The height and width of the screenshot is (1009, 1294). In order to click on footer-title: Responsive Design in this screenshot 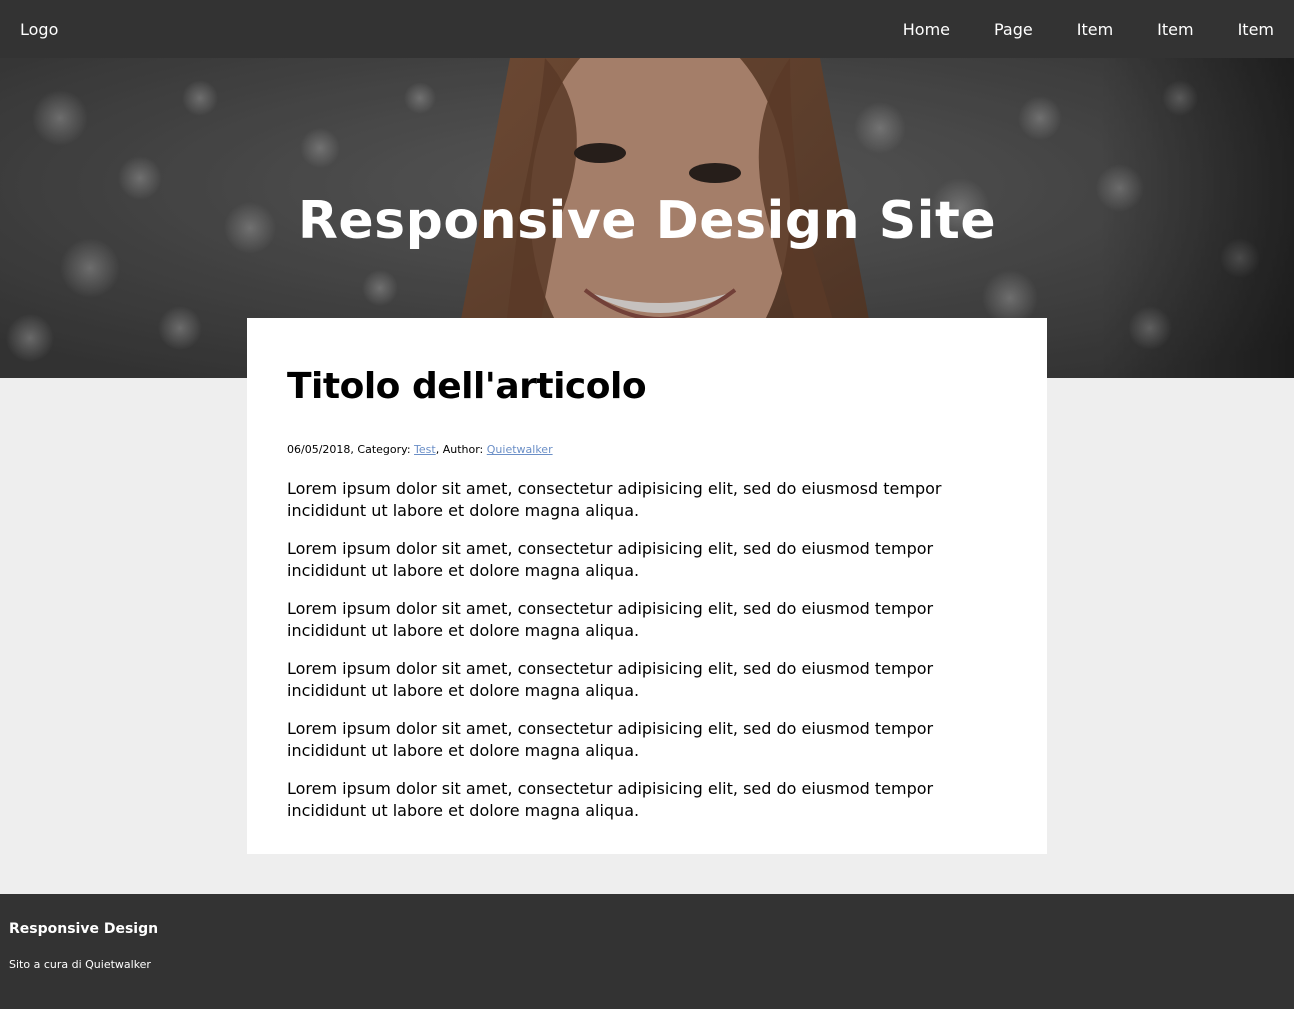, I will do `click(84, 929)`.